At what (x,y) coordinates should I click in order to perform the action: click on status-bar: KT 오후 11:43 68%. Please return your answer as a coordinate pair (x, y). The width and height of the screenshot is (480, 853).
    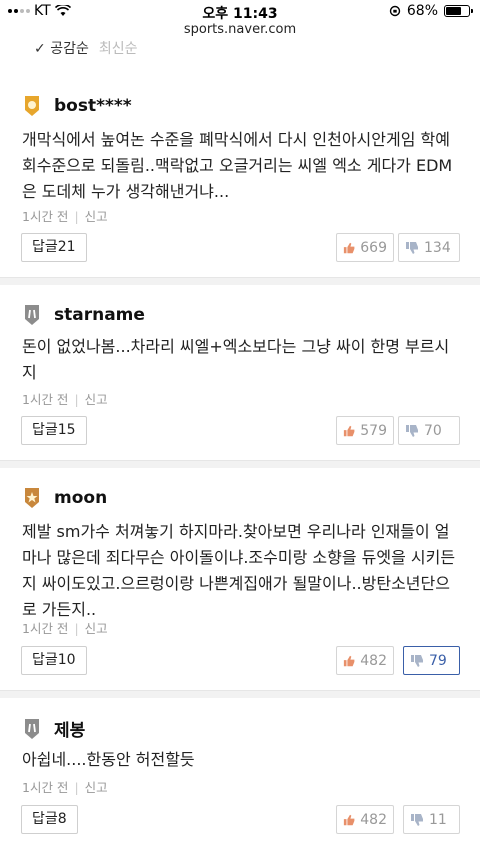
    Looking at the image, I should click on (240, 11).